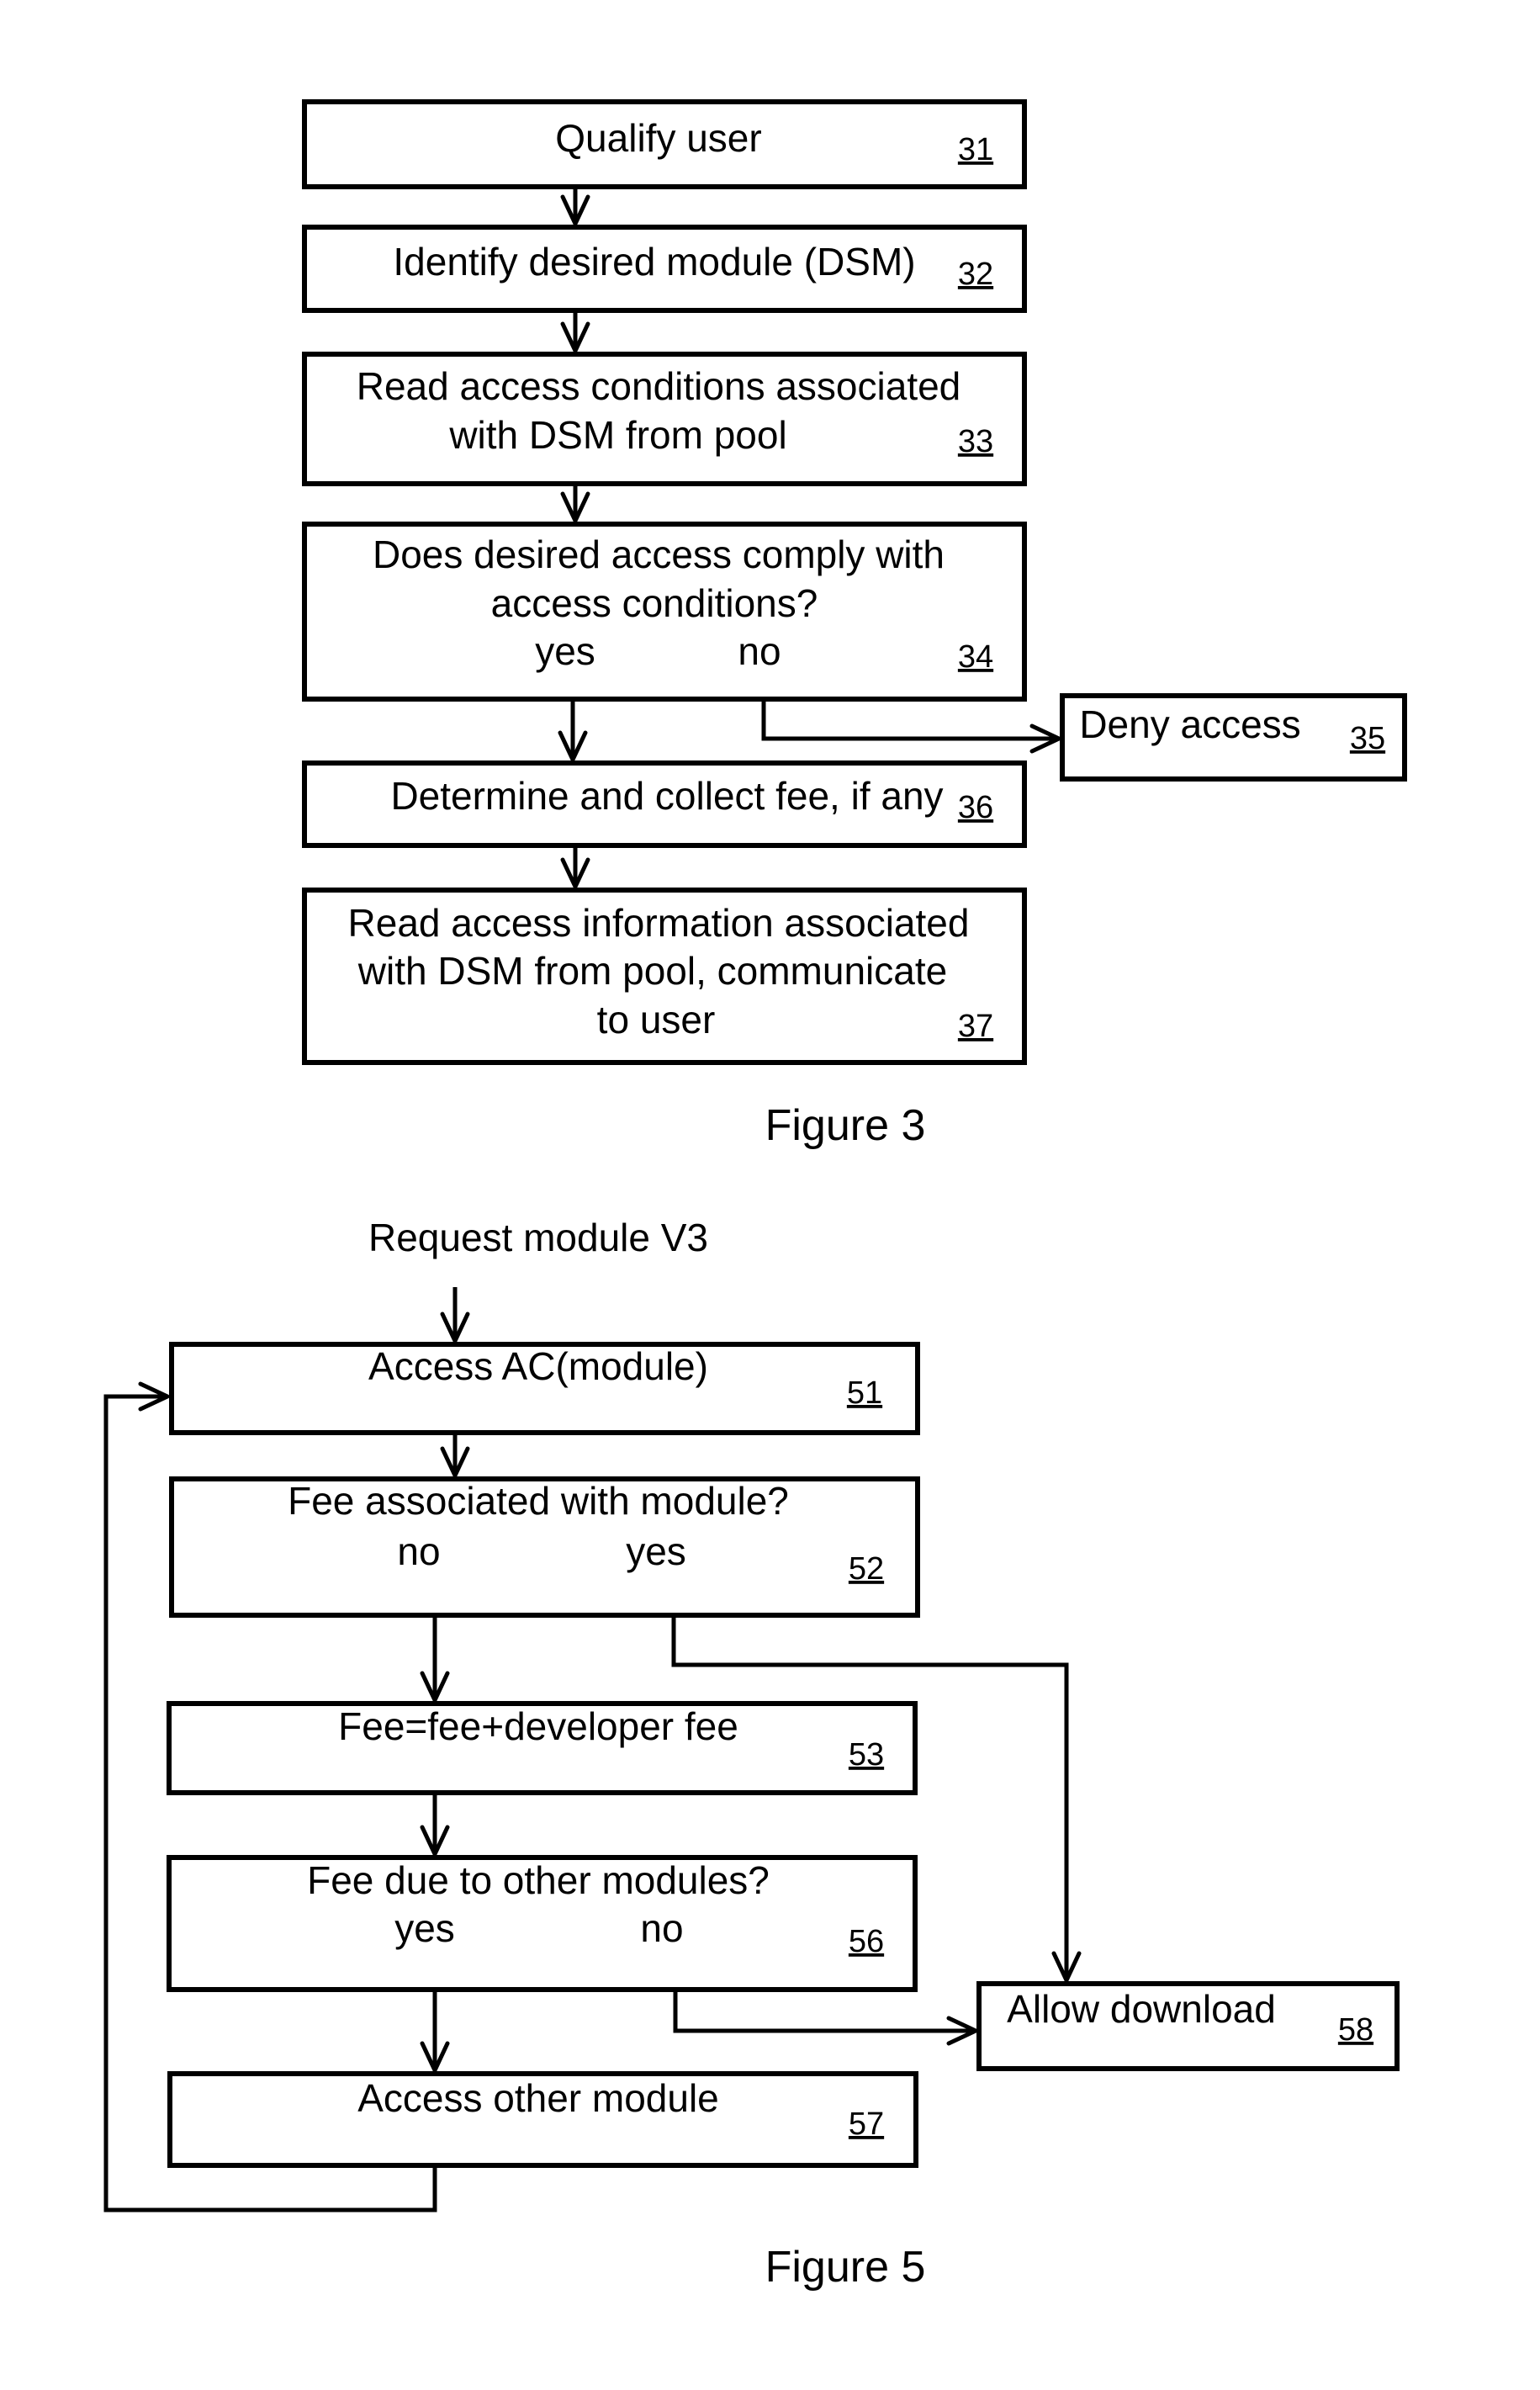  I want to click on start-label: Request module V3, so click(538, 1237).